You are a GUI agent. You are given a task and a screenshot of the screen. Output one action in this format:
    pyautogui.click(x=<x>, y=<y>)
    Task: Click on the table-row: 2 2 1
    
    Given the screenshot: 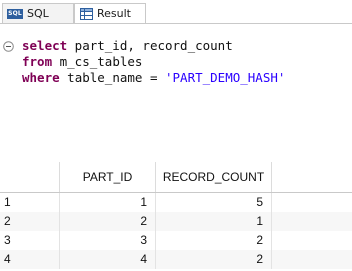 What is the action you would take?
    pyautogui.click(x=176, y=221)
    